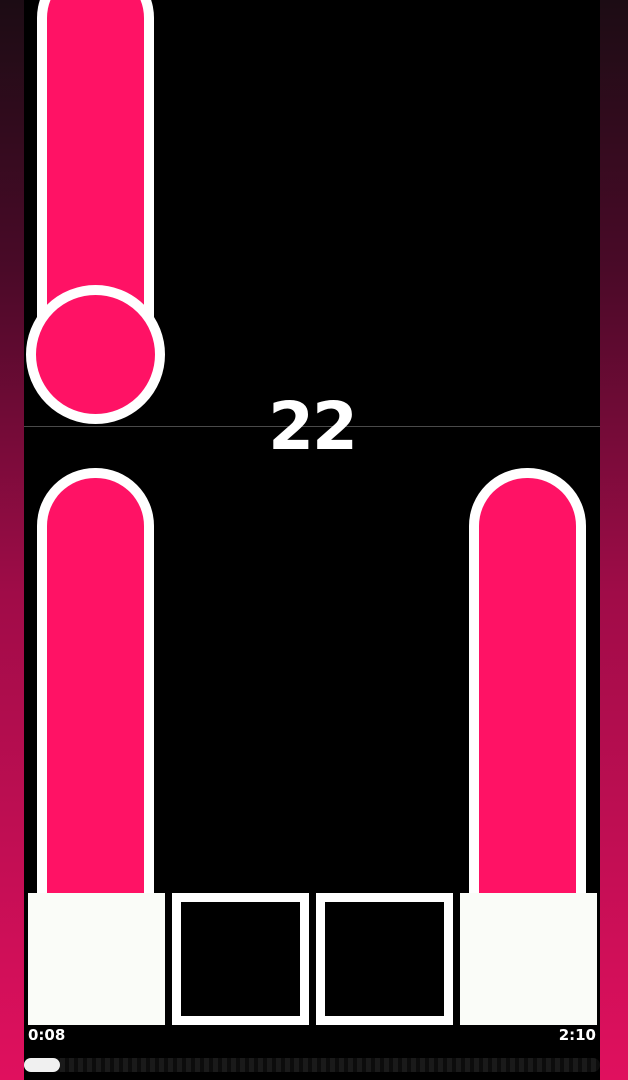  What do you see at coordinates (577, 1035) in the screenshot?
I see `total-time: 2:10` at bounding box center [577, 1035].